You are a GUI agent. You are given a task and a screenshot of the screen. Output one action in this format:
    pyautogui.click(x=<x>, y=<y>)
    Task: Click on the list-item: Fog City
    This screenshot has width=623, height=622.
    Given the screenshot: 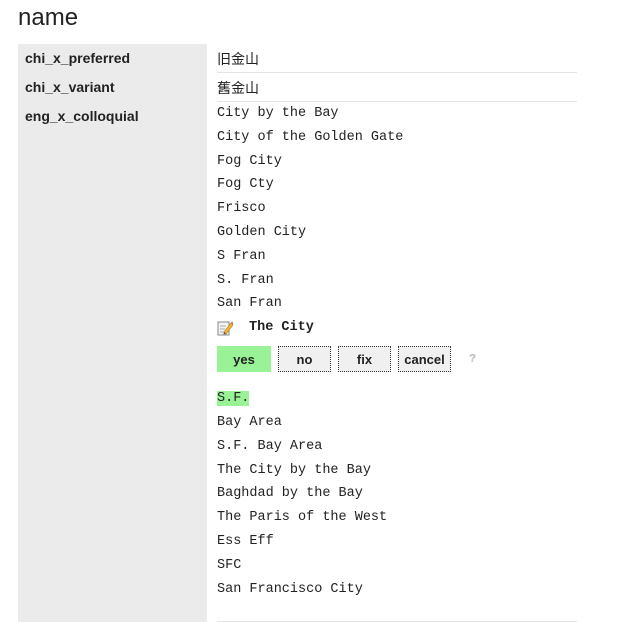 What is the action you would take?
    pyautogui.click(x=249, y=161)
    